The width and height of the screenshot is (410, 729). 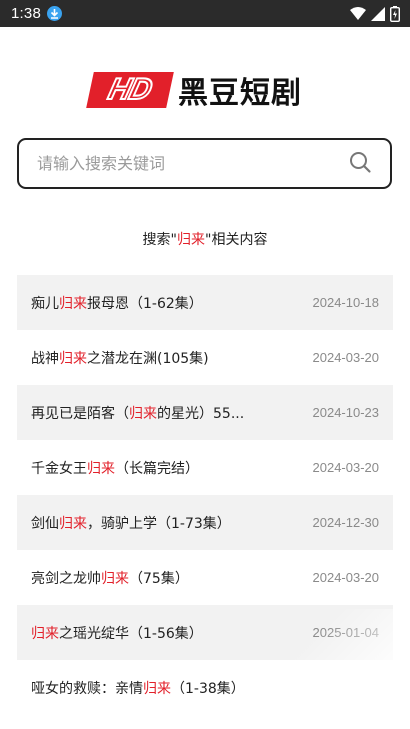 I want to click on results-heading: 搜索"归来"相关内容, so click(x=205, y=240).